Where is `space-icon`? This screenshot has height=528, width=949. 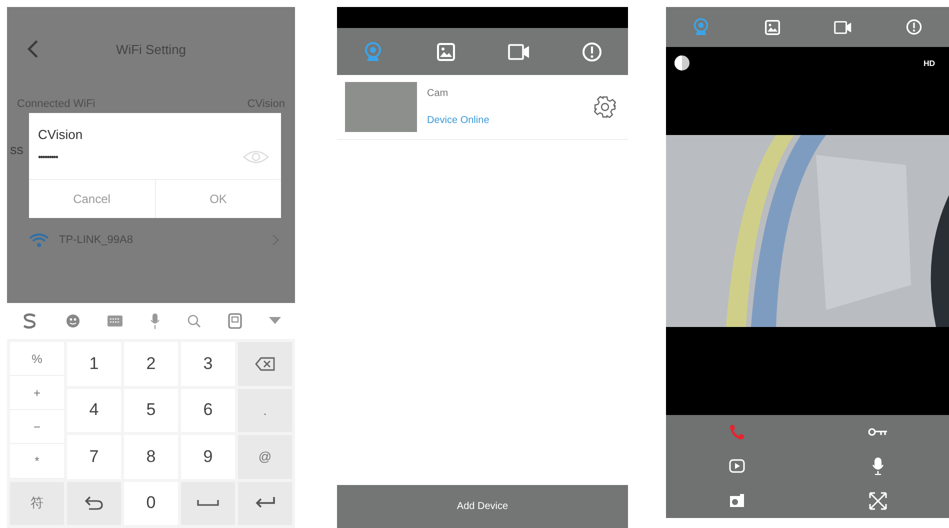 space-icon is located at coordinates (208, 503).